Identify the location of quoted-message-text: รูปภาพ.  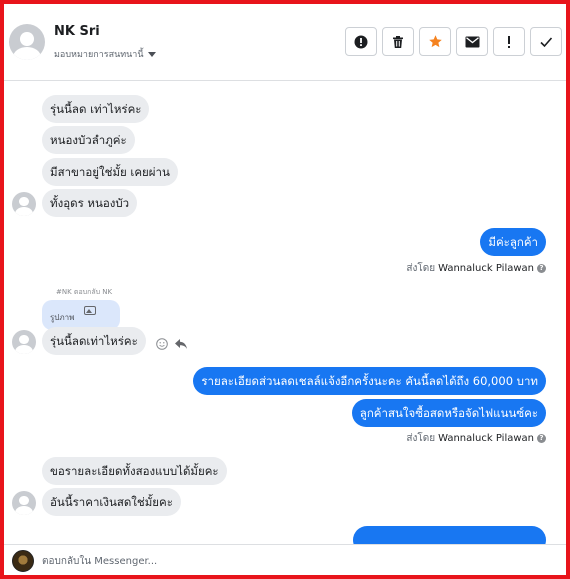
(62, 317).